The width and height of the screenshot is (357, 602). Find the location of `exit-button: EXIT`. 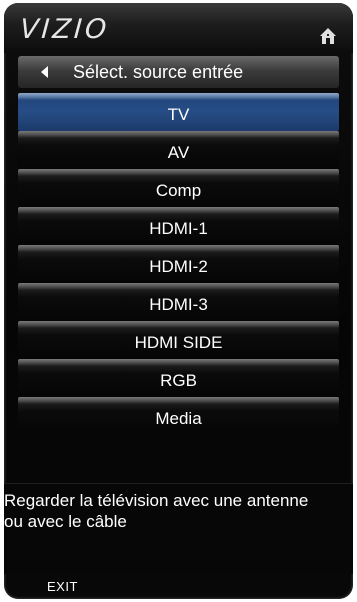

exit-button: EXIT is located at coordinates (62, 587).